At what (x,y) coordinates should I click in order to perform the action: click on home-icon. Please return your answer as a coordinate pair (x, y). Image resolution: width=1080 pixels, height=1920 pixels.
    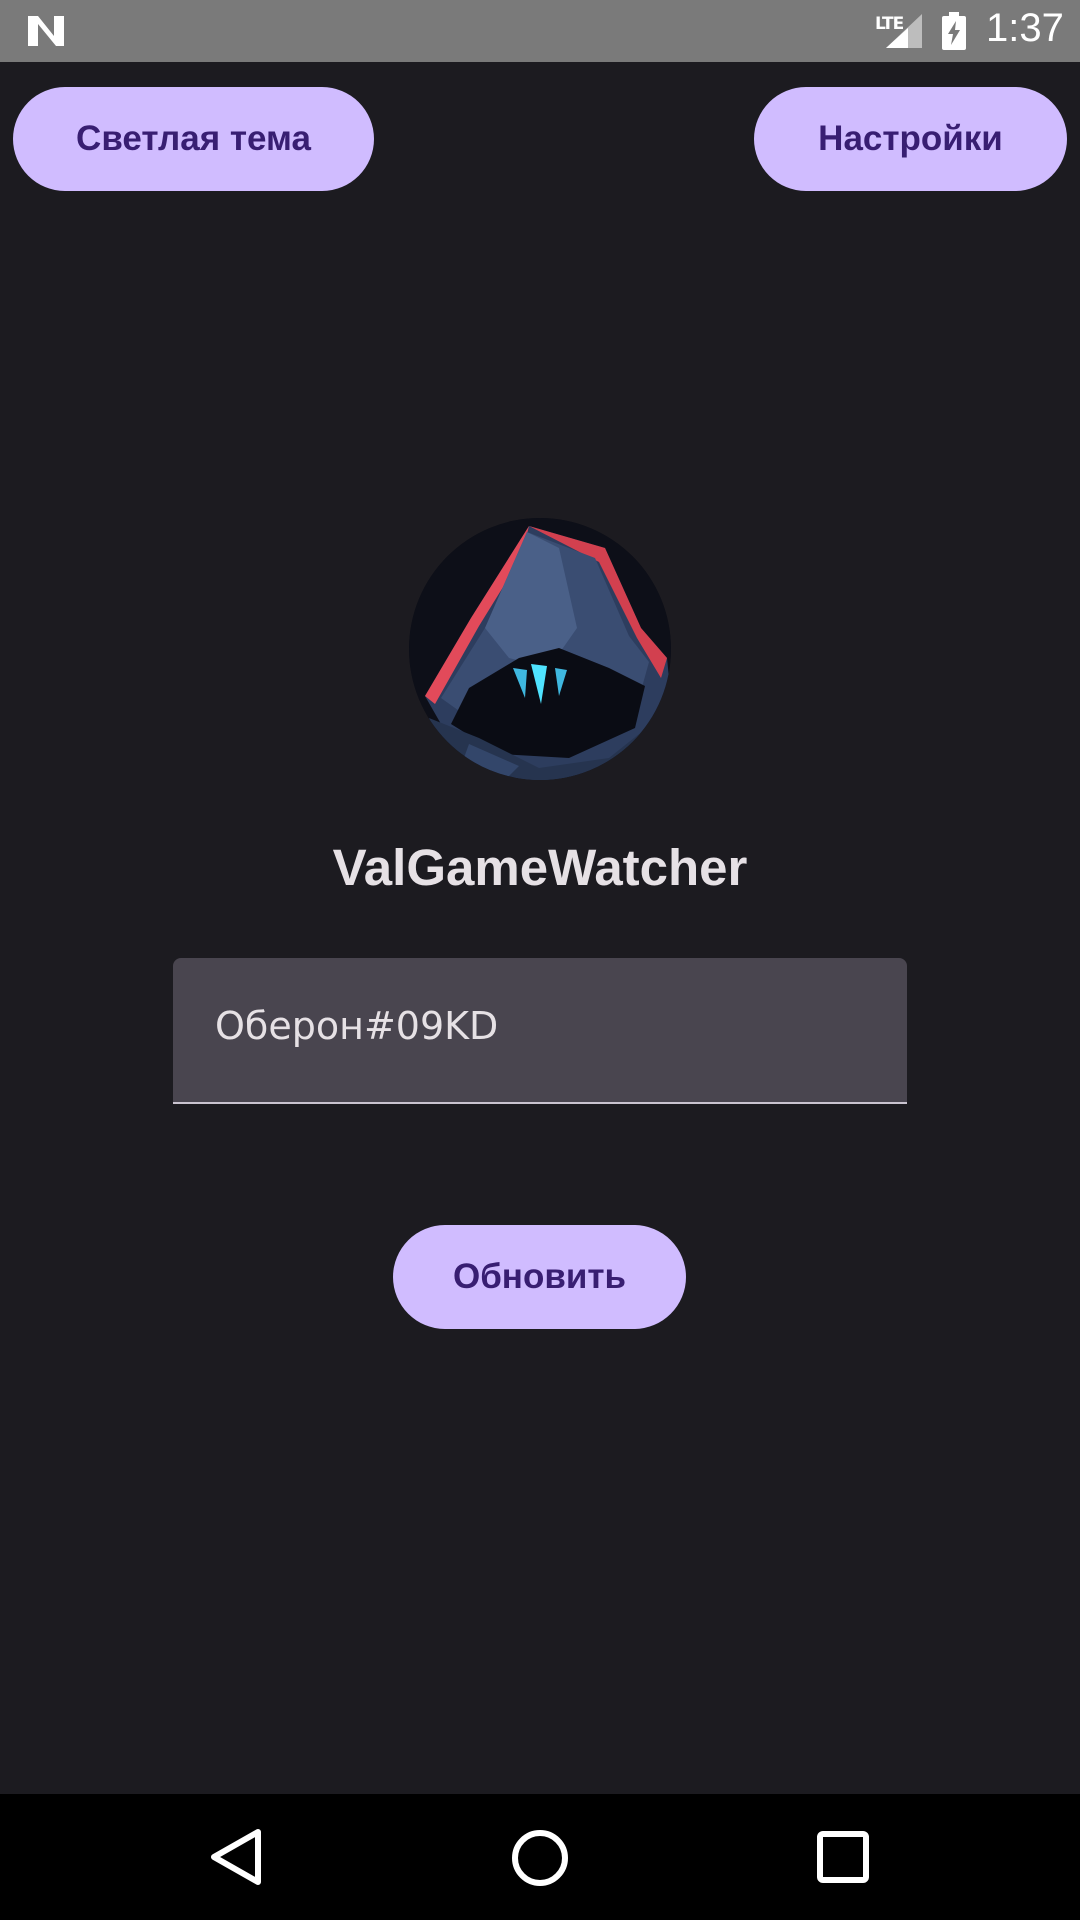
    Looking at the image, I should click on (540, 1858).